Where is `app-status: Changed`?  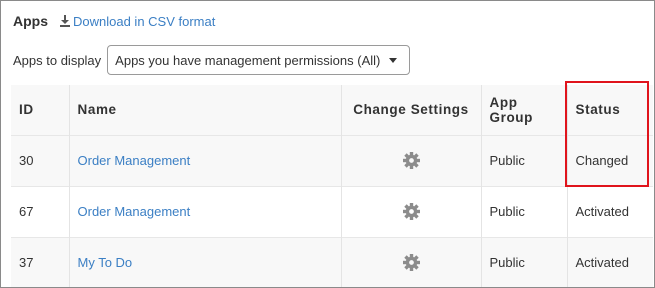
app-status: Changed is located at coordinates (609, 160).